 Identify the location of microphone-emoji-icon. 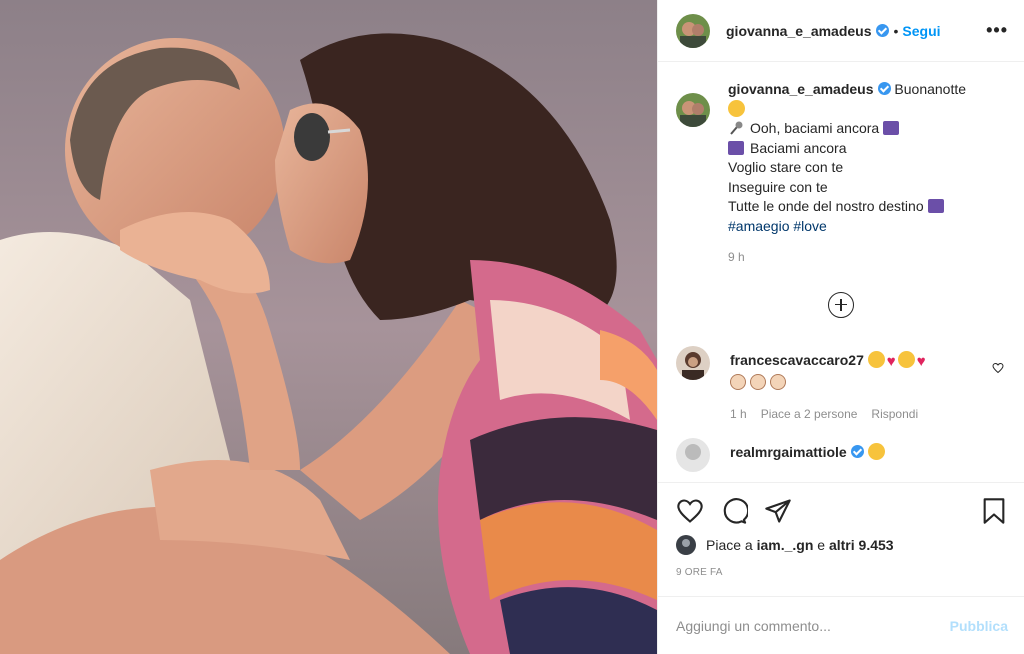
(736, 128).